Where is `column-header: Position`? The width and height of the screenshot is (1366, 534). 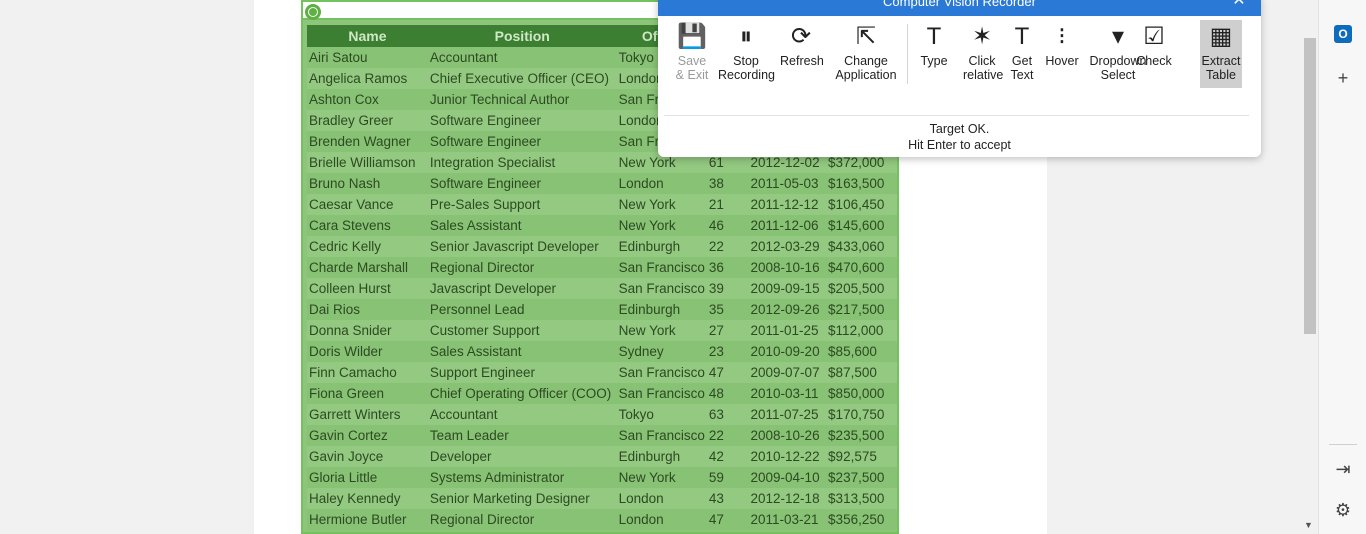 column-header: Position is located at coordinates (522, 36).